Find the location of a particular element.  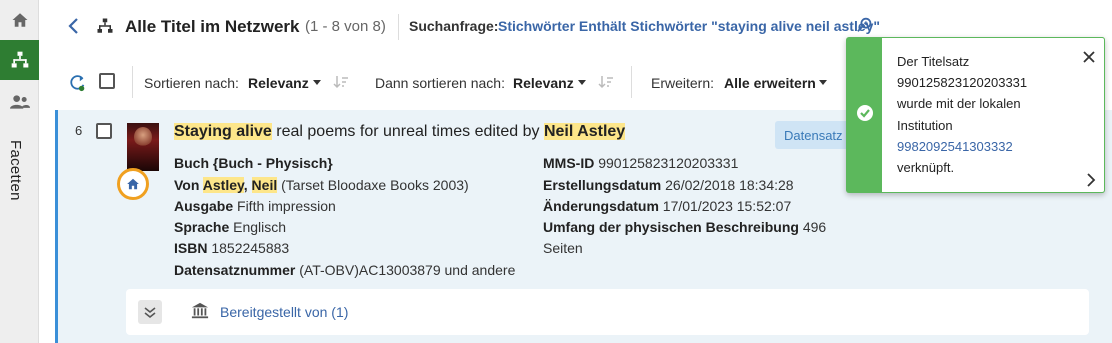

refresh-icon is located at coordinates (77, 83).